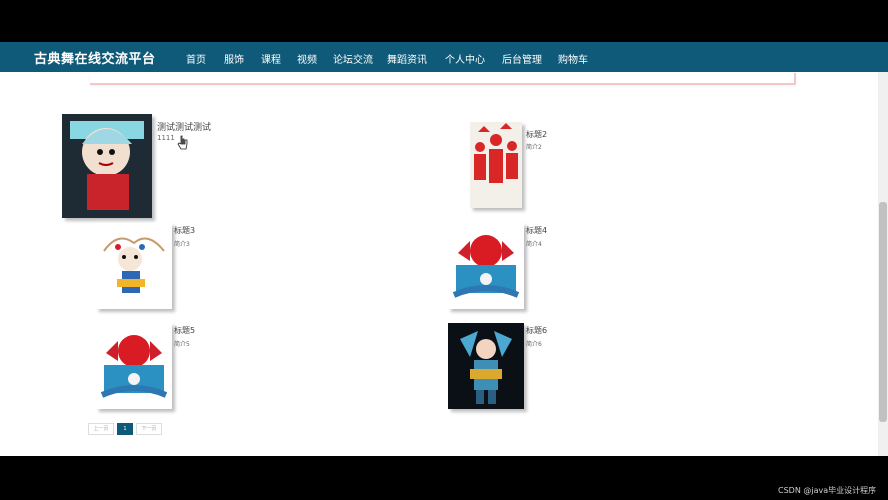 This screenshot has width=888, height=500. Describe the element at coordinates (443, 79) in the screenshot. I see `top-panel` at that location.